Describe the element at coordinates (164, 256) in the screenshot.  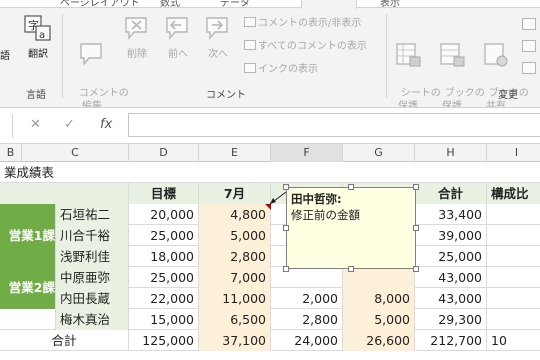
I see `cell-target: 18,000` at that location.